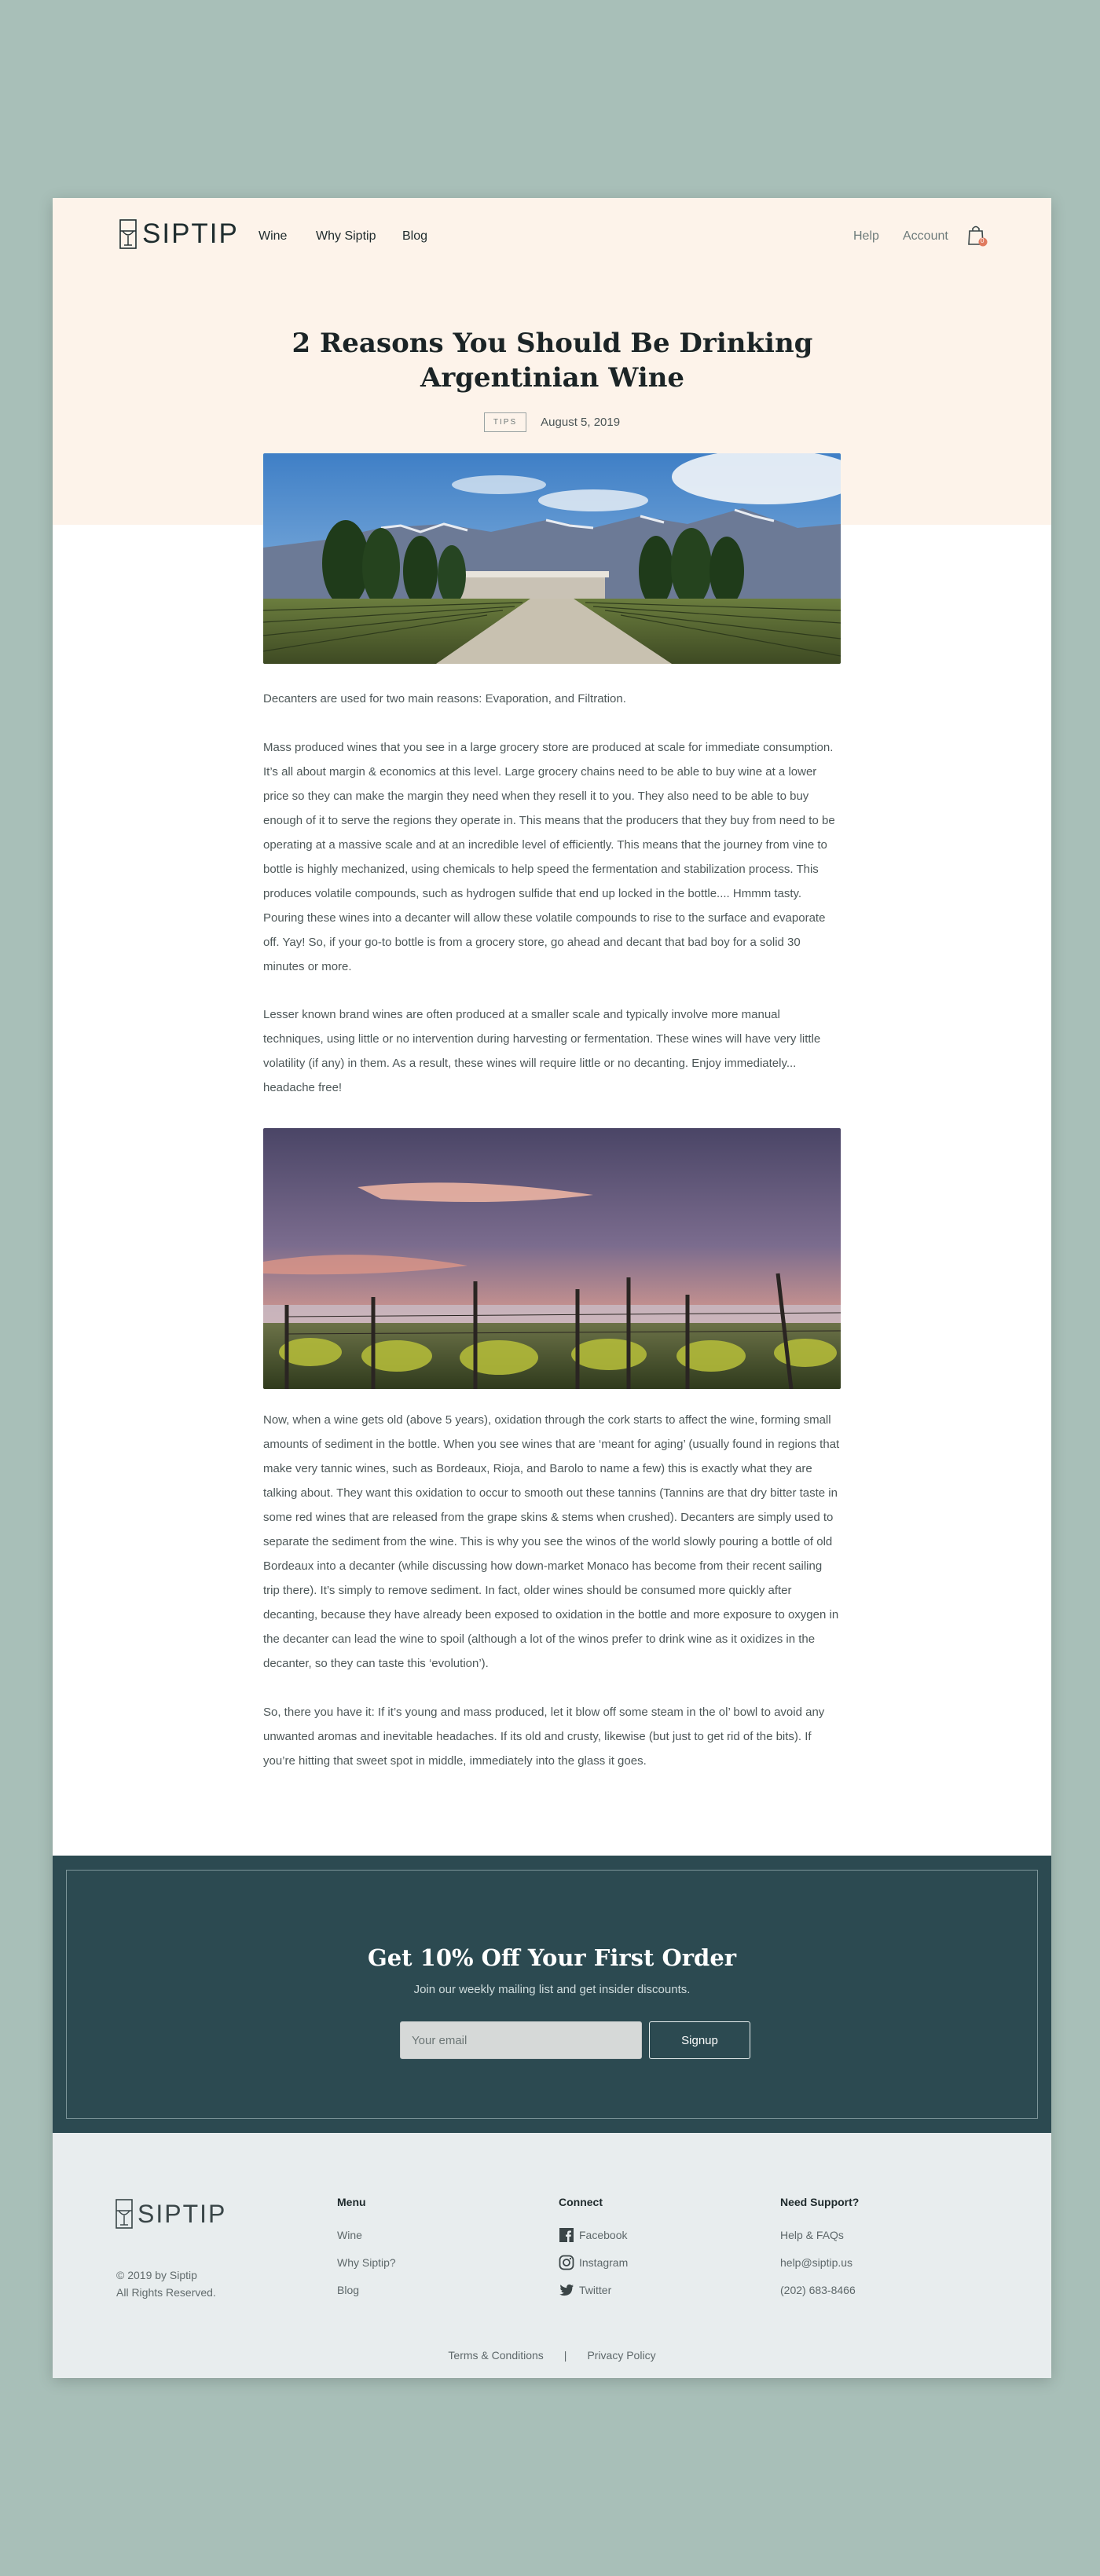 Image resolution: width=1100 pixels, height=2576 pixels. I want to click on footer-support-heading: Need Support?, so click(820, 2202).